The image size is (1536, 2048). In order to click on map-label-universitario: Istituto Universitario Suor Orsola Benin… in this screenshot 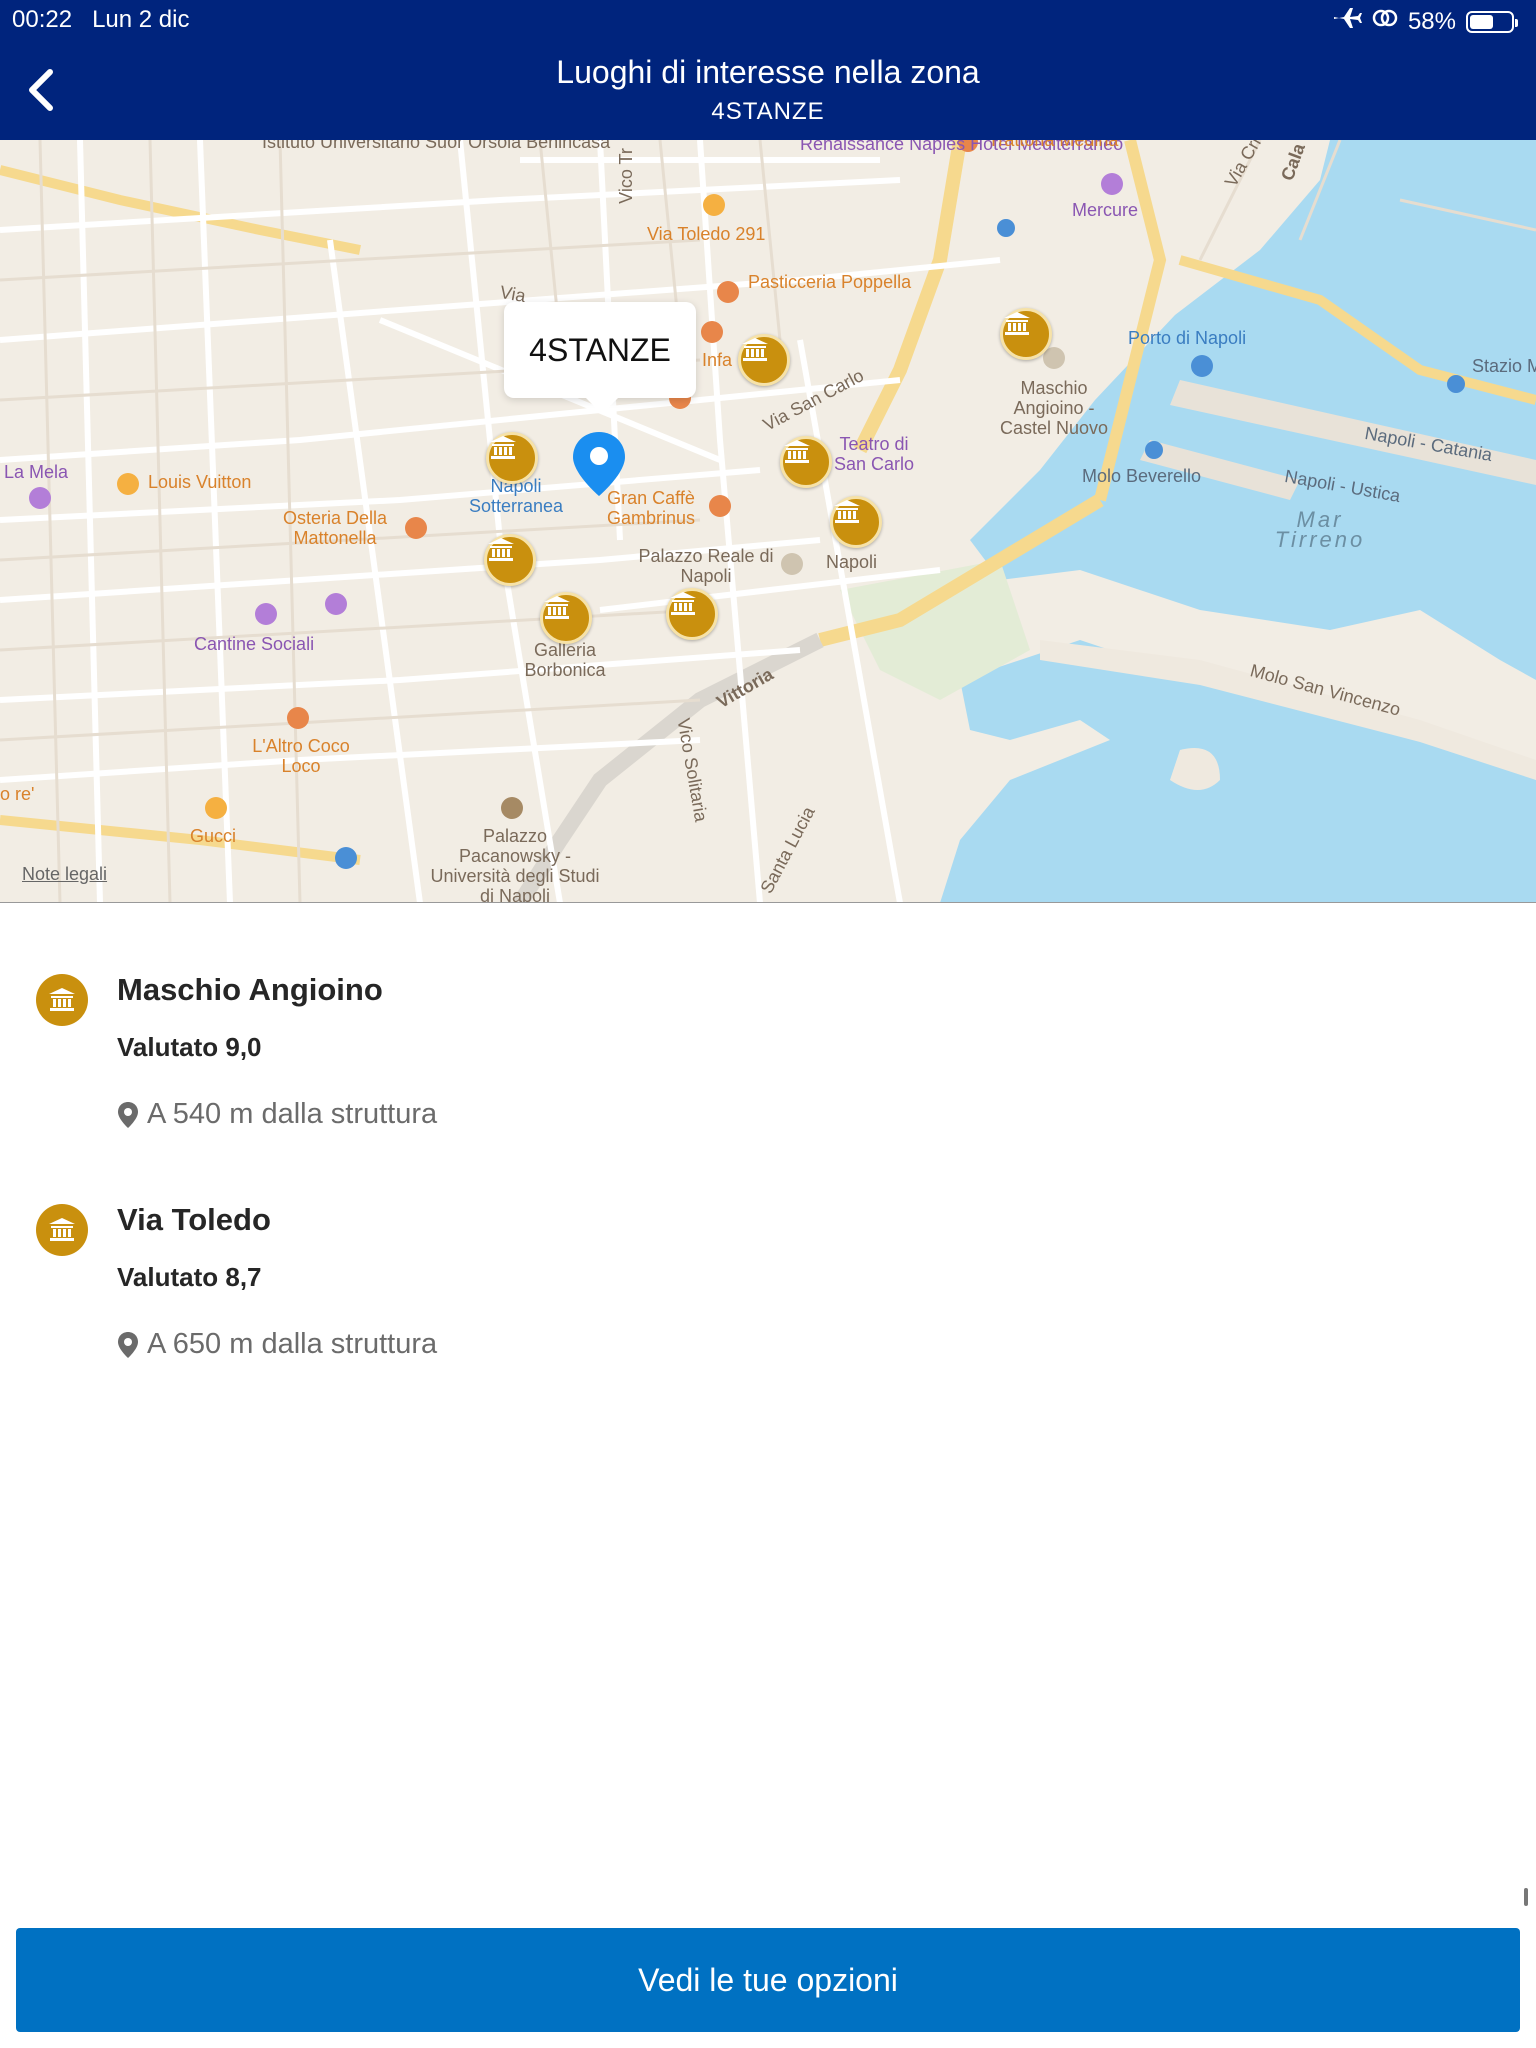, I will do `click(436, 146)`.